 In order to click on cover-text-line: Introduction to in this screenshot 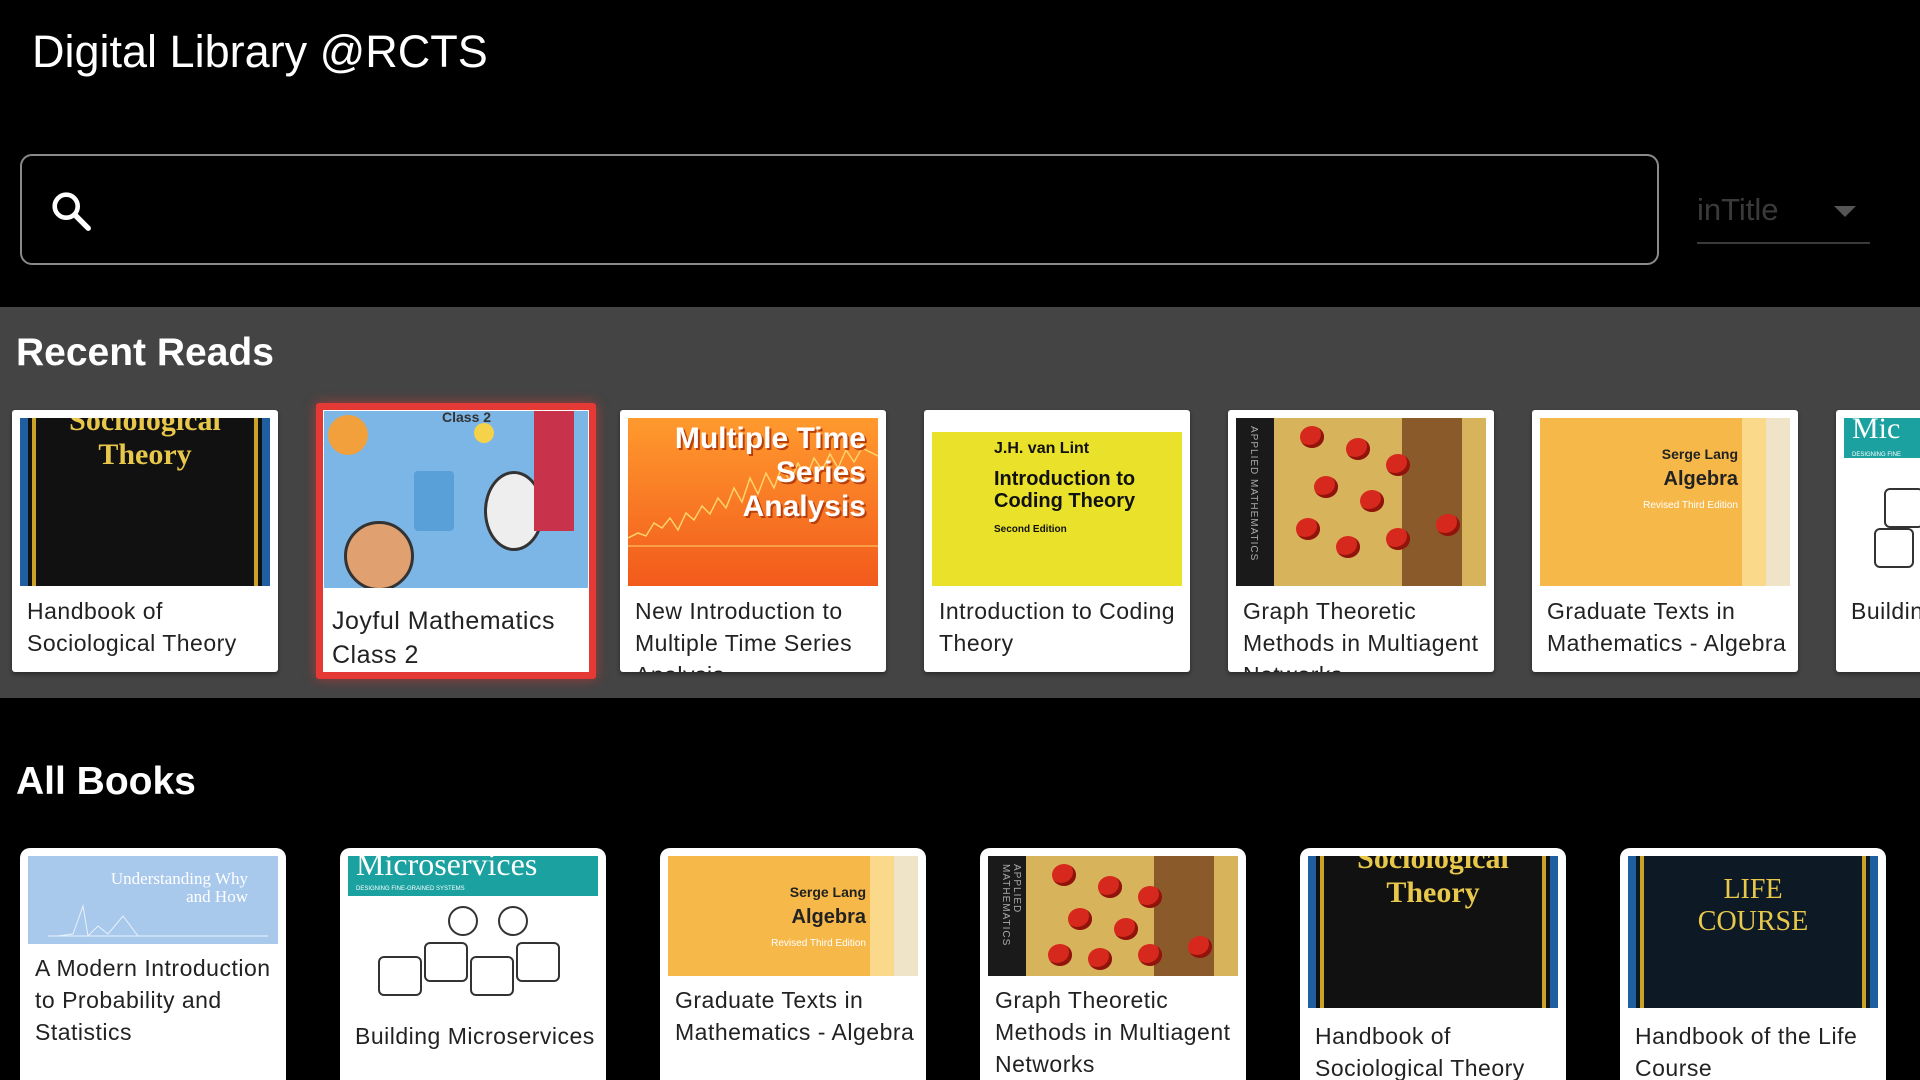, I will do `click(1065, 479)`.